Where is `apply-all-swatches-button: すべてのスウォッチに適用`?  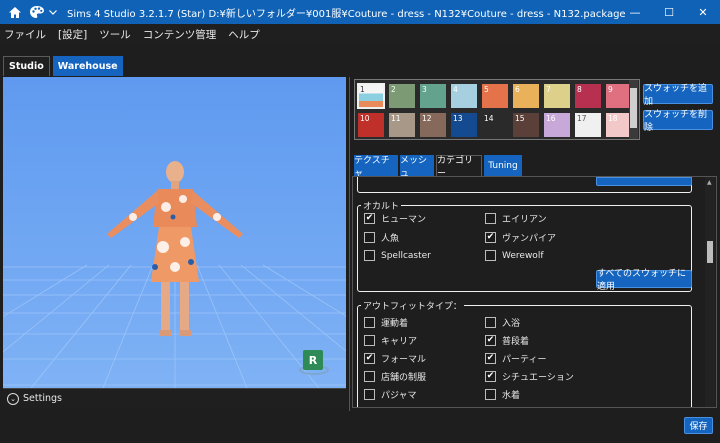 apply-all-swatches-button: すべてのスウォッチに適用 is located at coordinates (644, 280).